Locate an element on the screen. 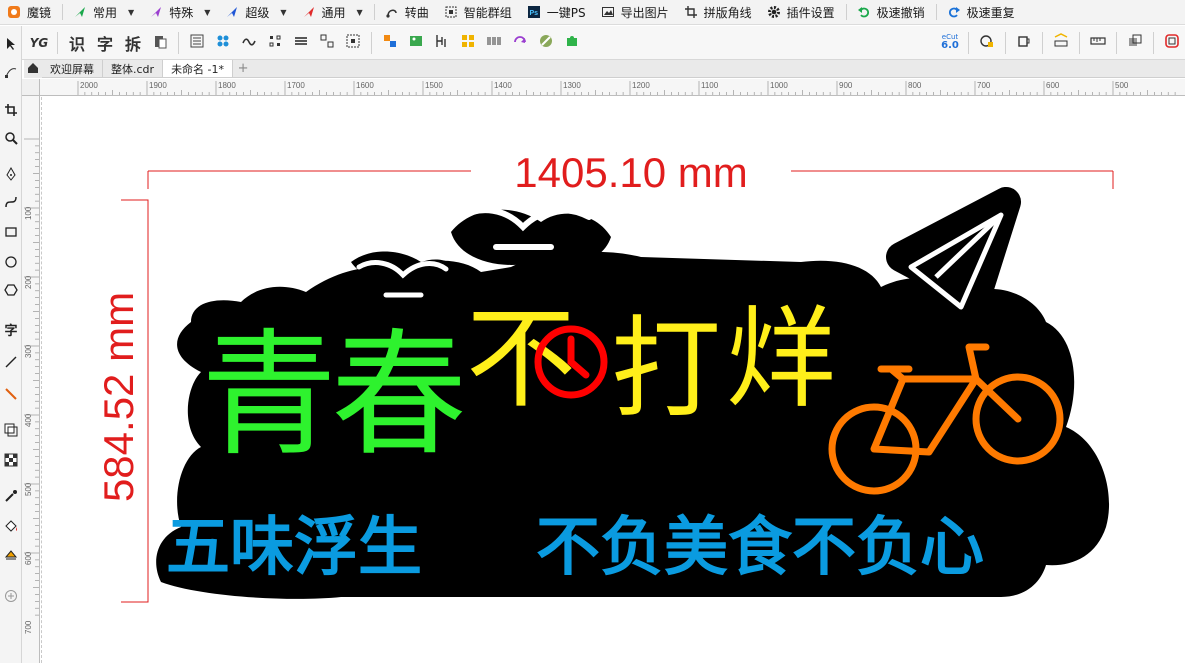 This screenshot has height=663, width=1185. select-box-button is located at coordinates (353, 43).